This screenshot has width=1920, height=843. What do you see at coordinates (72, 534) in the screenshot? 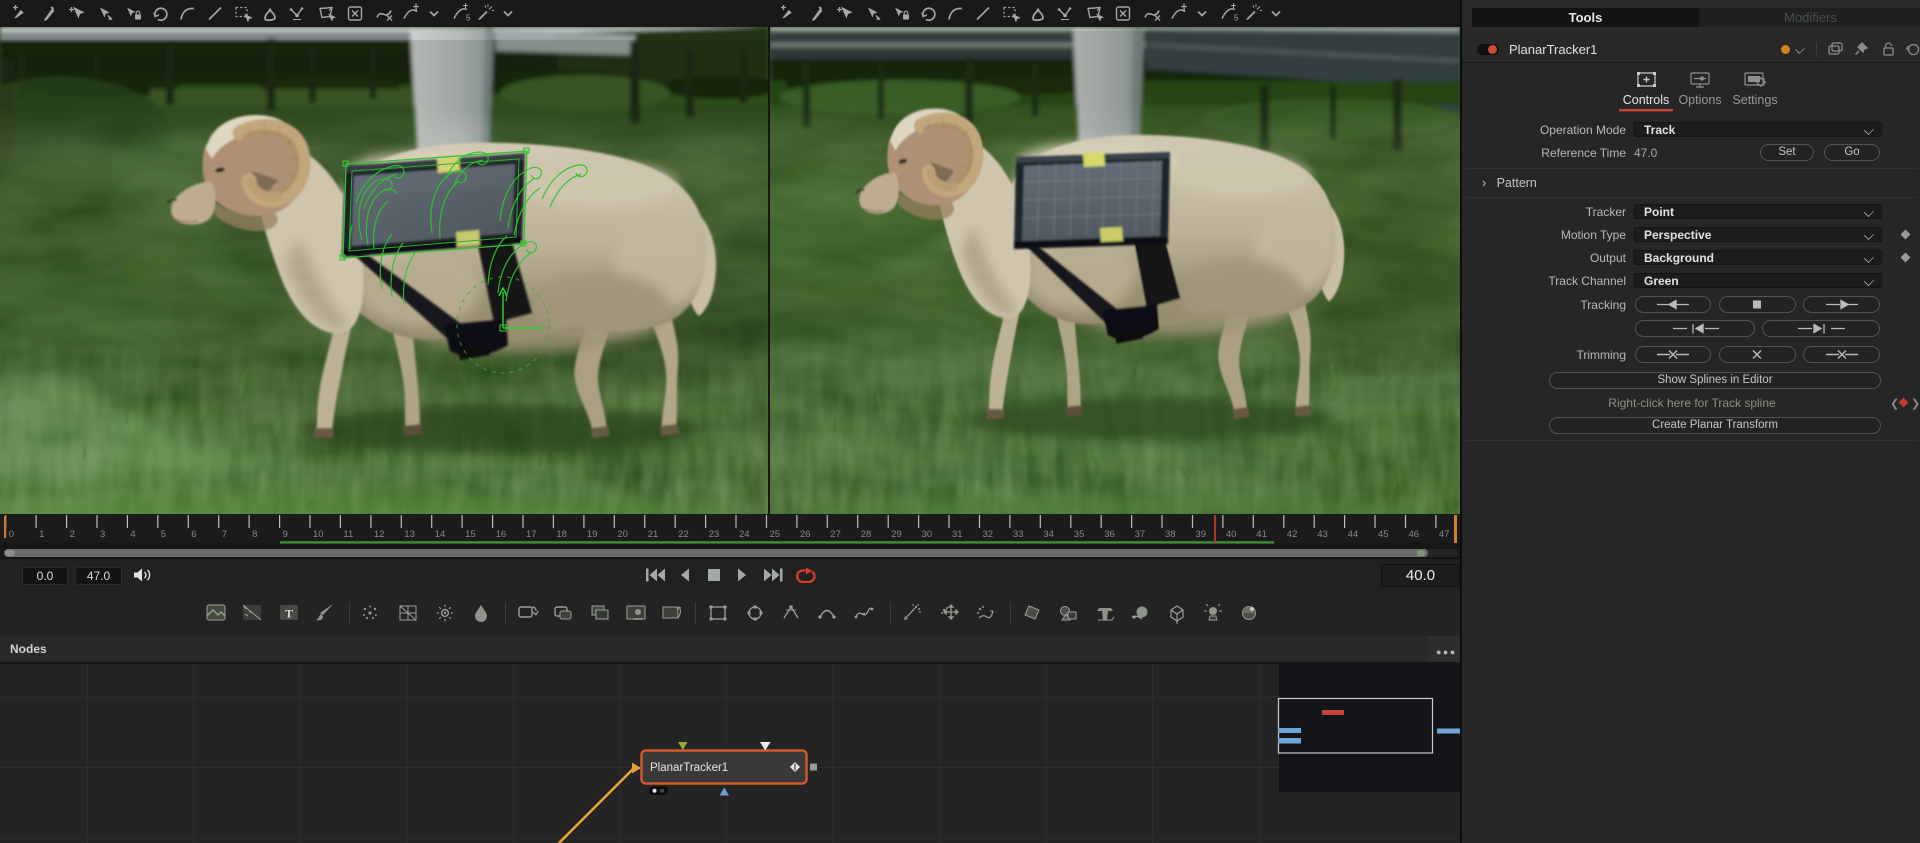
I see `svg-text: 2` at bounding box center [72, 534].